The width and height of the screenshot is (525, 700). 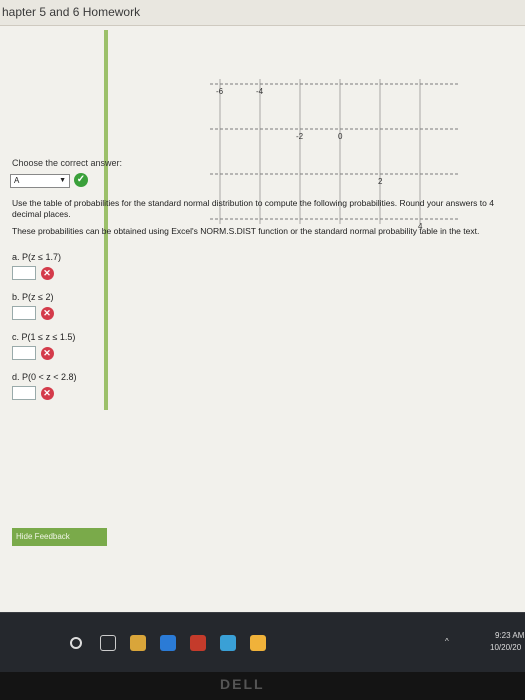 What do you see at coordinates (510, 635) in the screenshot?
I see `clock-time: 9:23 AM` at bounding box center [510, 635].